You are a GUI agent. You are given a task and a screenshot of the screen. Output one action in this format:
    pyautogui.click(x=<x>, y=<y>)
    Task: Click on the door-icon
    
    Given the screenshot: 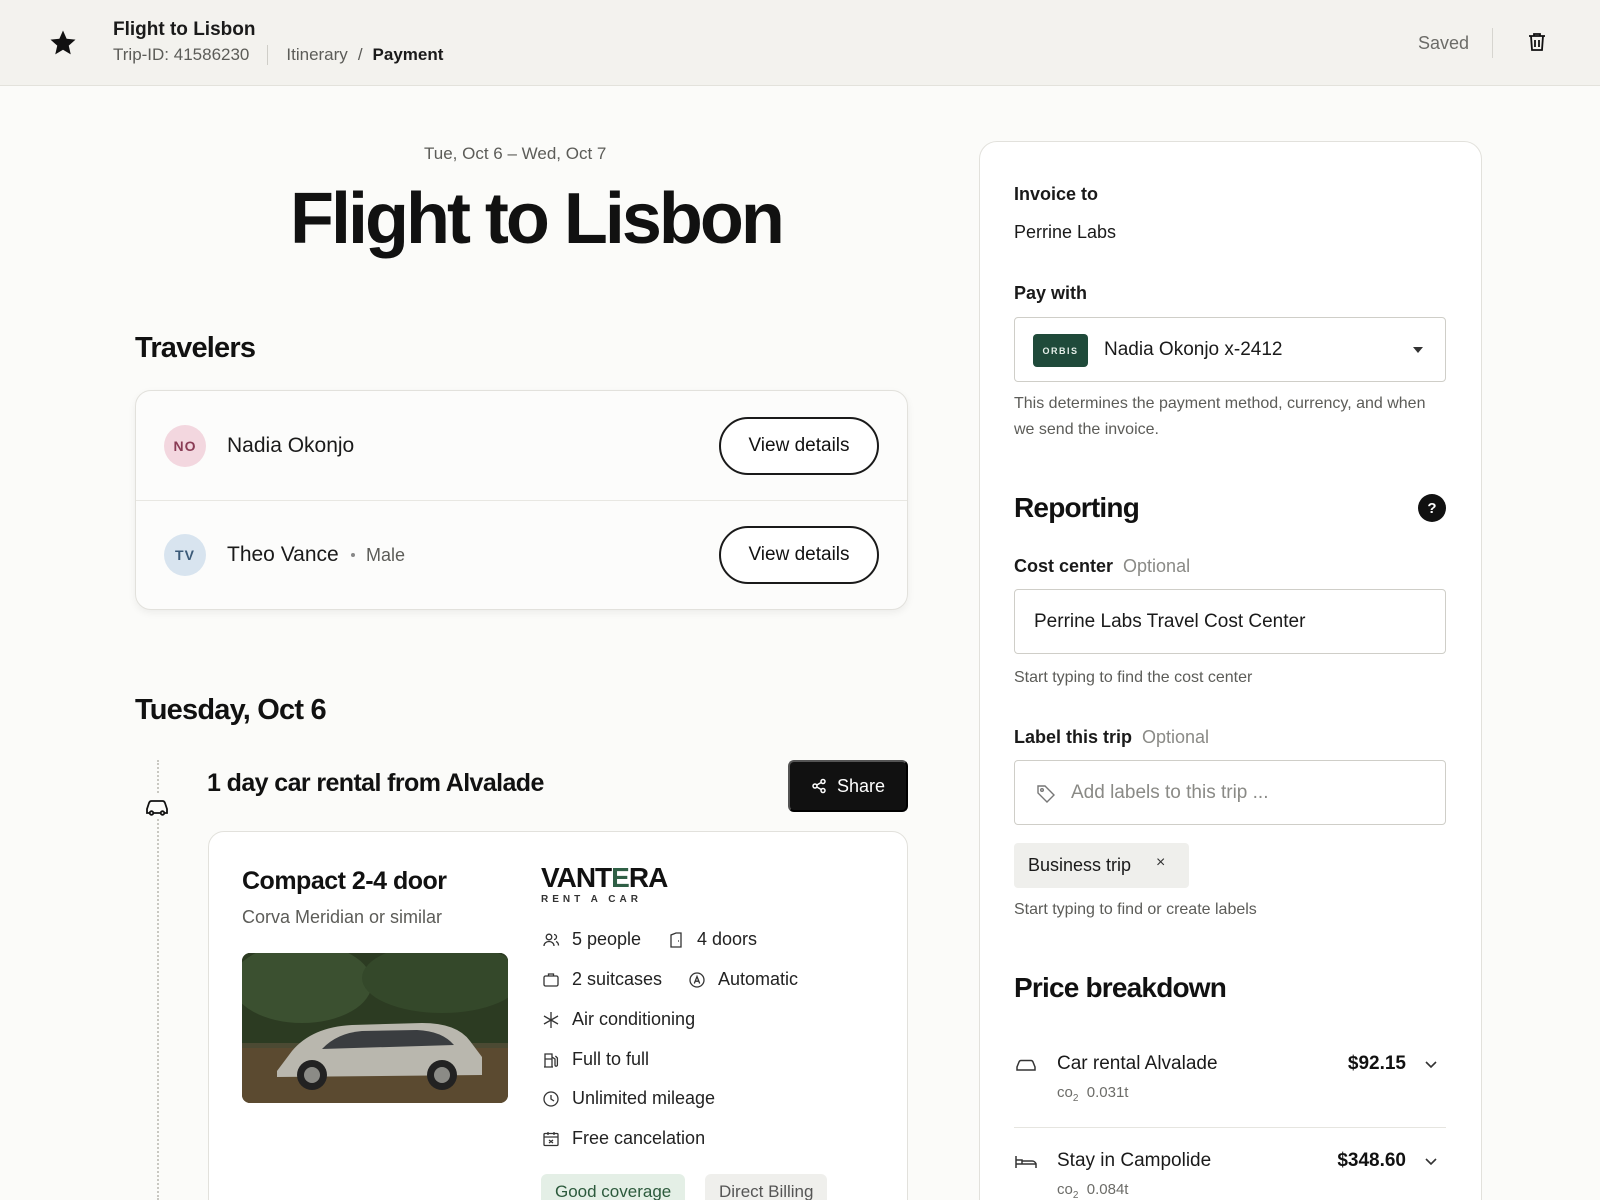 What is the action you would take?
    pyautogui.click(x=676, y=939)
    